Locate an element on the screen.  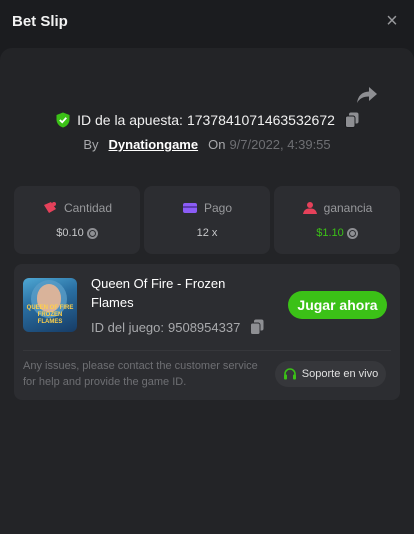
headset-icon is located at coordinates (289, 374).